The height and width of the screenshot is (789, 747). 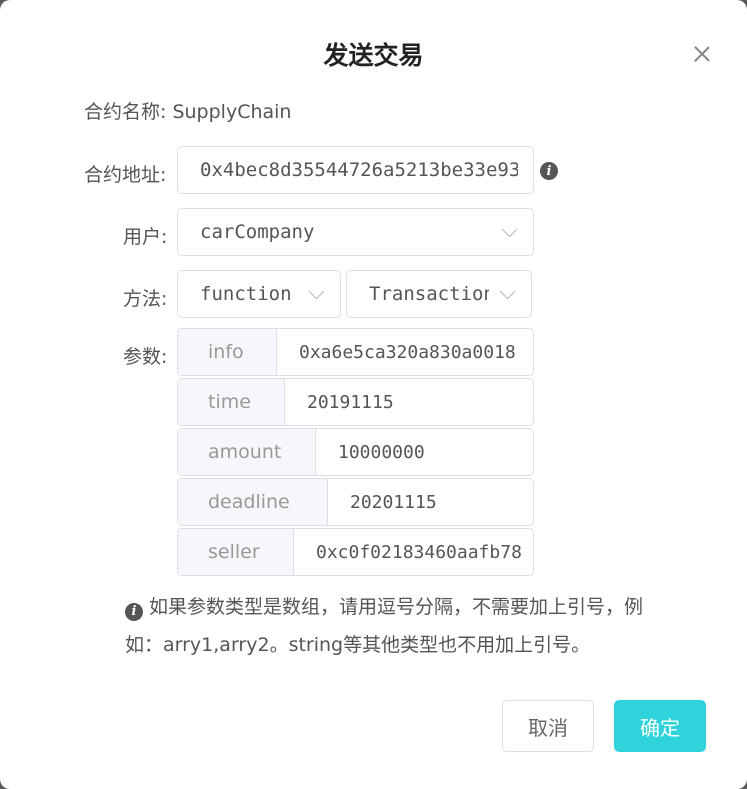 I want to click on dialog-title: 发送交易, so click(x=373, y=55).